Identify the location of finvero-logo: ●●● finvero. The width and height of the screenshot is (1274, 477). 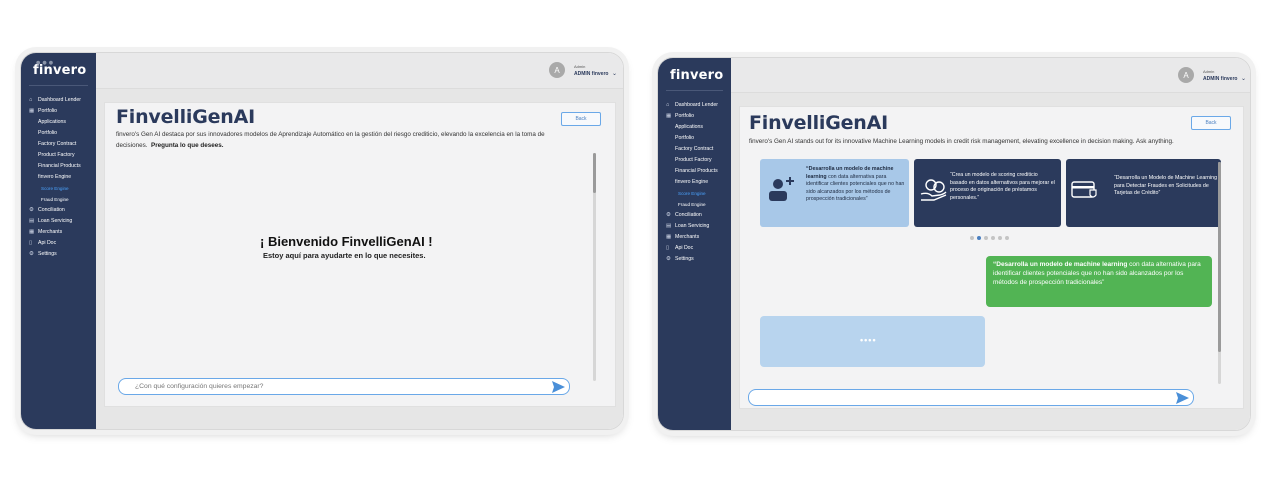
(59, 69).